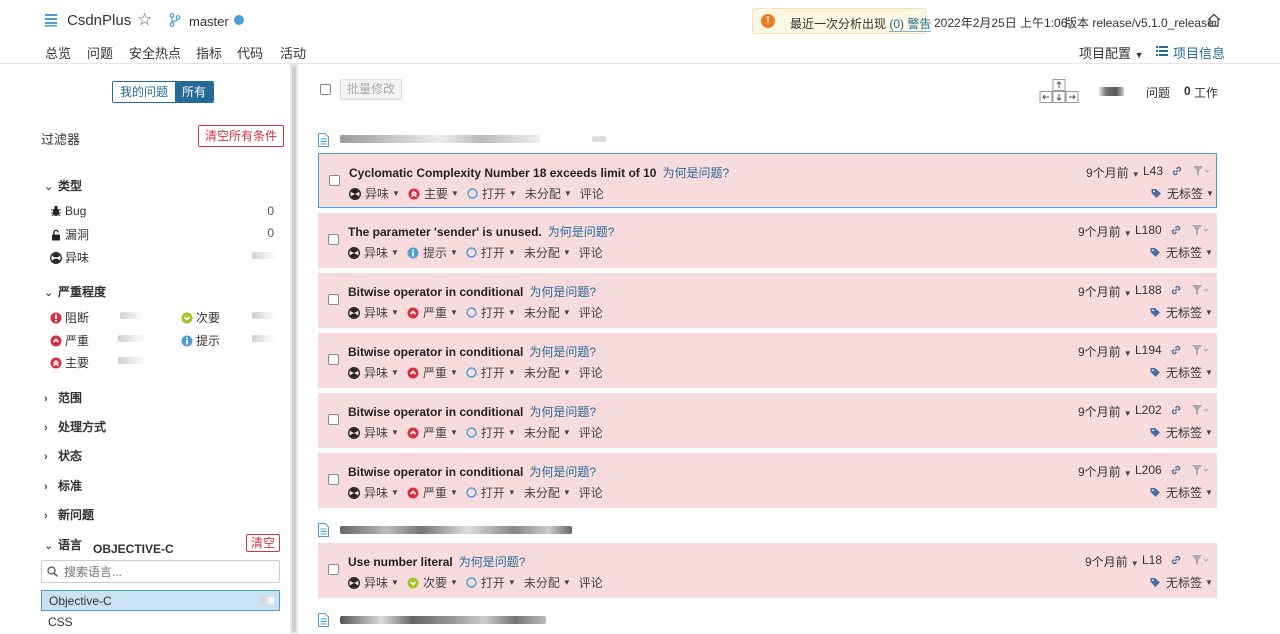 Image resolution: width=1280 pixels, height=634 pixels. What do you see at coordinates (433, 193) in the screenshot?
I see `issue-severity-dropdown: 主要 ▼` at bounding box center [433, 193].